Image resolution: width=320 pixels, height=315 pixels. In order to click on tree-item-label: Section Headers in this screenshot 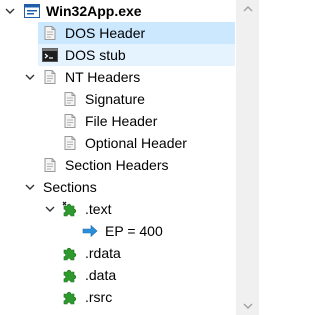, I will do `click(117, 165)`.